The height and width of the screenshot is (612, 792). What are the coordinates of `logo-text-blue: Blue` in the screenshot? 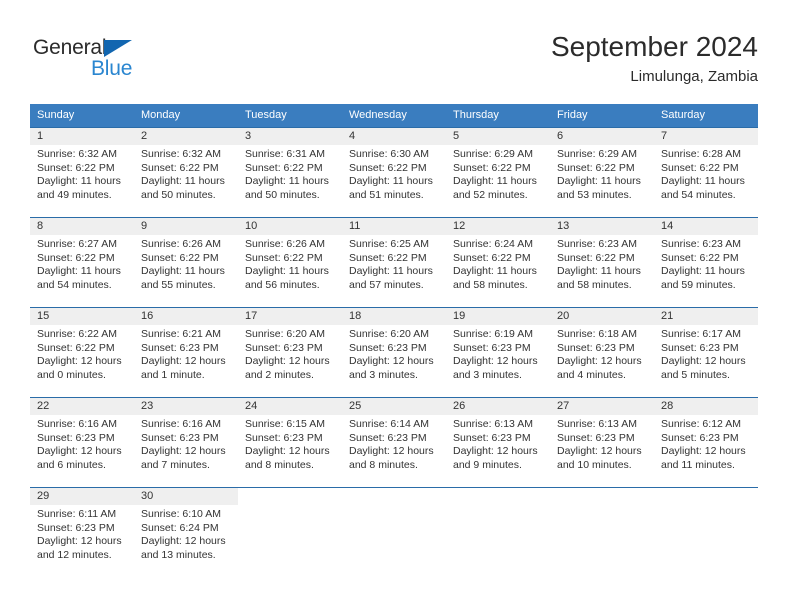 It's located at (112, 68).